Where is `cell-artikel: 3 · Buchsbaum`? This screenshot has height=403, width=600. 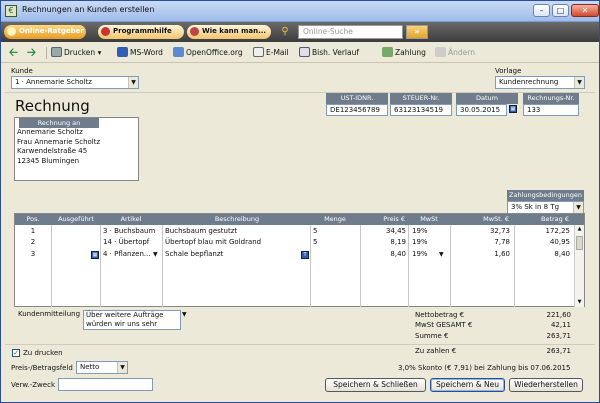
cell-artikel: 3 · Buchsbaum is located at coordinates (132, 231).